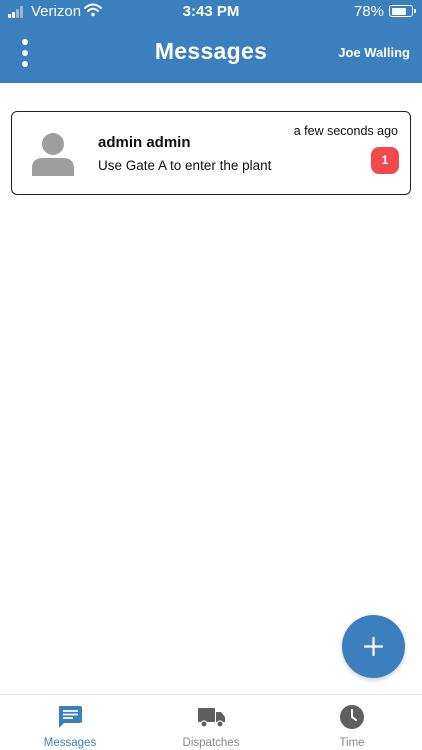 This screenshot has width=422, height=750. I want to click on new-message-button, so click(373, 646).